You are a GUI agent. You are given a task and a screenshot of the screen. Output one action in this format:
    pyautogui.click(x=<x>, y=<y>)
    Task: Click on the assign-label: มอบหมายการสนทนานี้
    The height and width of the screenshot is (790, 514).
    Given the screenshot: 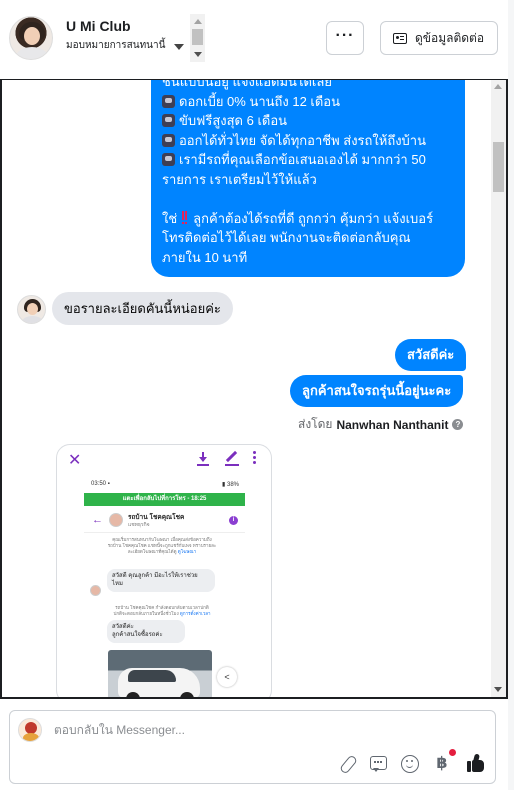 What is the action you would take?
    pyautogui.click(x=116, y=45)
    